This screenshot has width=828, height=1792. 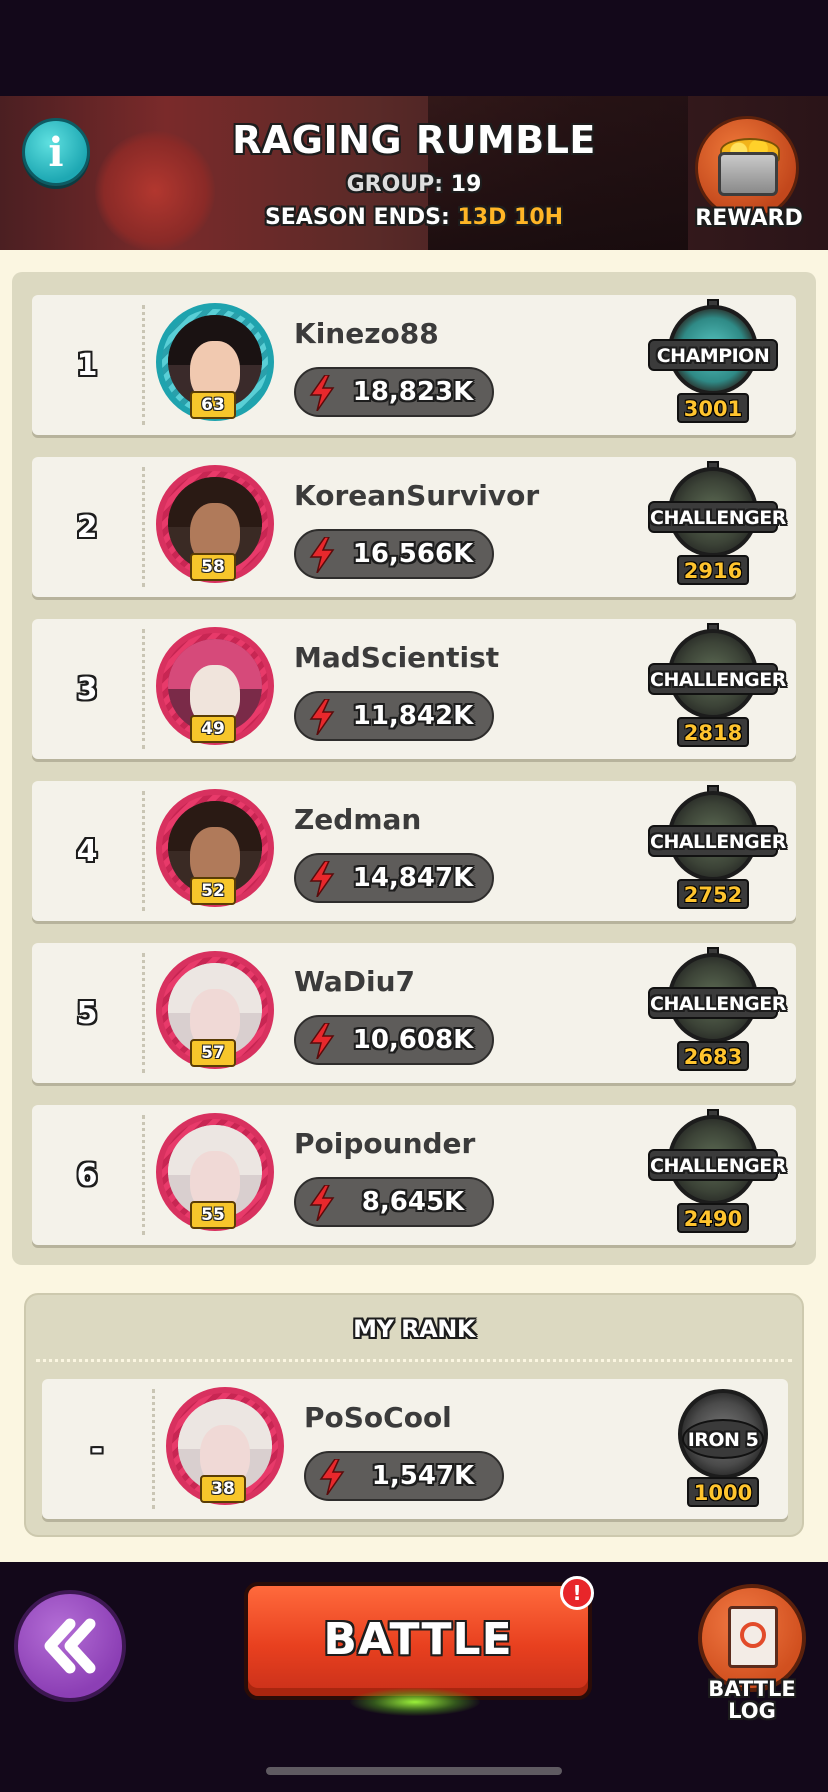 What do you see at coordinates (423, 1476) in the screenshot?
I see `power-value: 1,547K` at bounding box center [423, 1476].